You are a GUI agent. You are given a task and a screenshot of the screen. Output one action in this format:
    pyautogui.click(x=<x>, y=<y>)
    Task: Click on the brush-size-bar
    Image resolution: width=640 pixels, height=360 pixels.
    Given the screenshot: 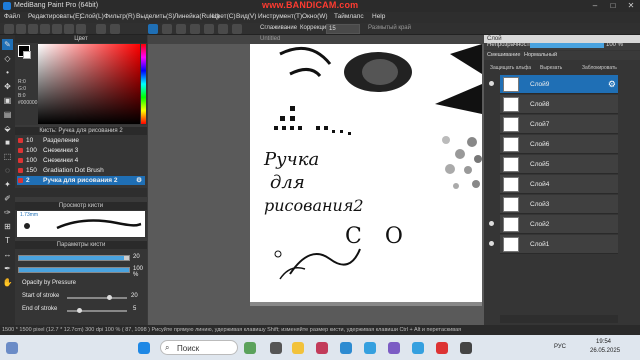 What is the action you would take?
    pyautogui.click(x=74, y=258)
    